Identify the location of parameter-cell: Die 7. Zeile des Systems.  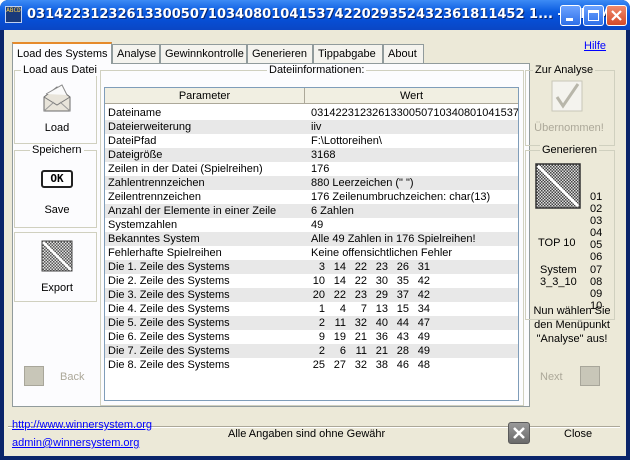
(169, 351).